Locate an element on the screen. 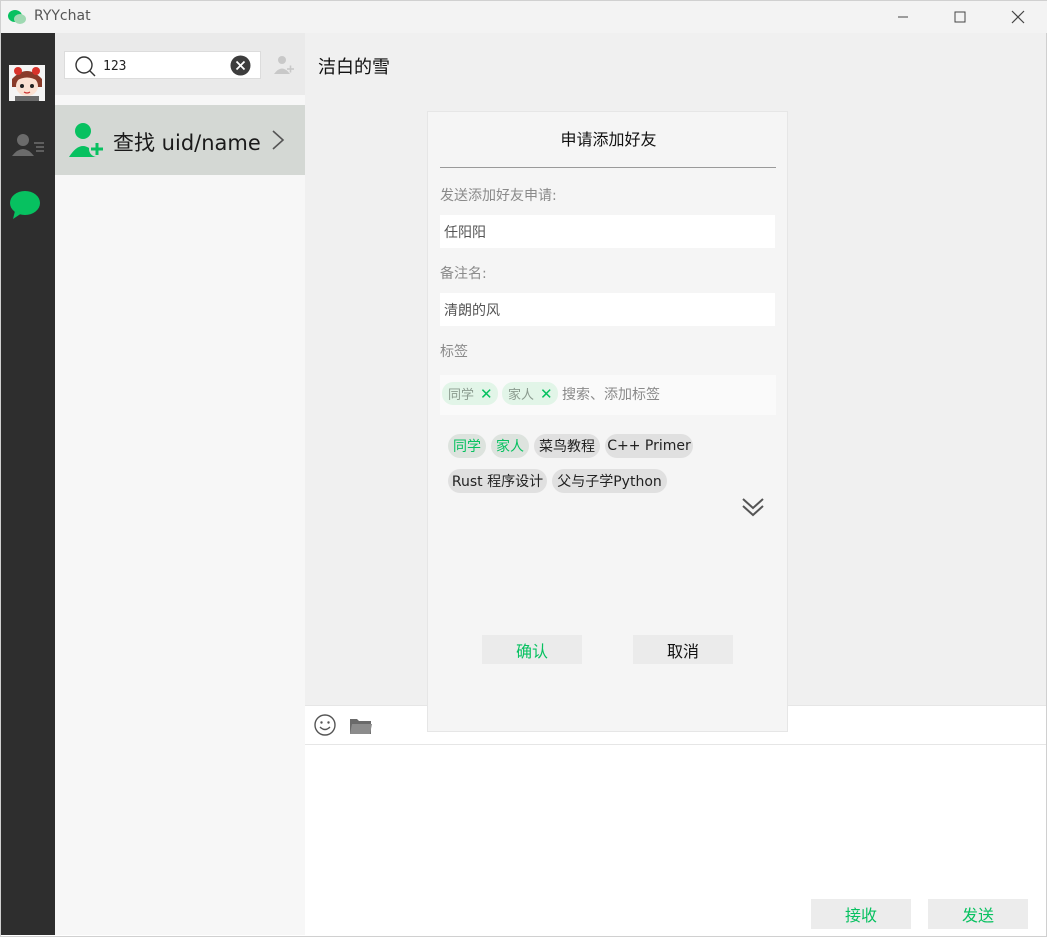  left-nav is located at coordinates (28, 484).